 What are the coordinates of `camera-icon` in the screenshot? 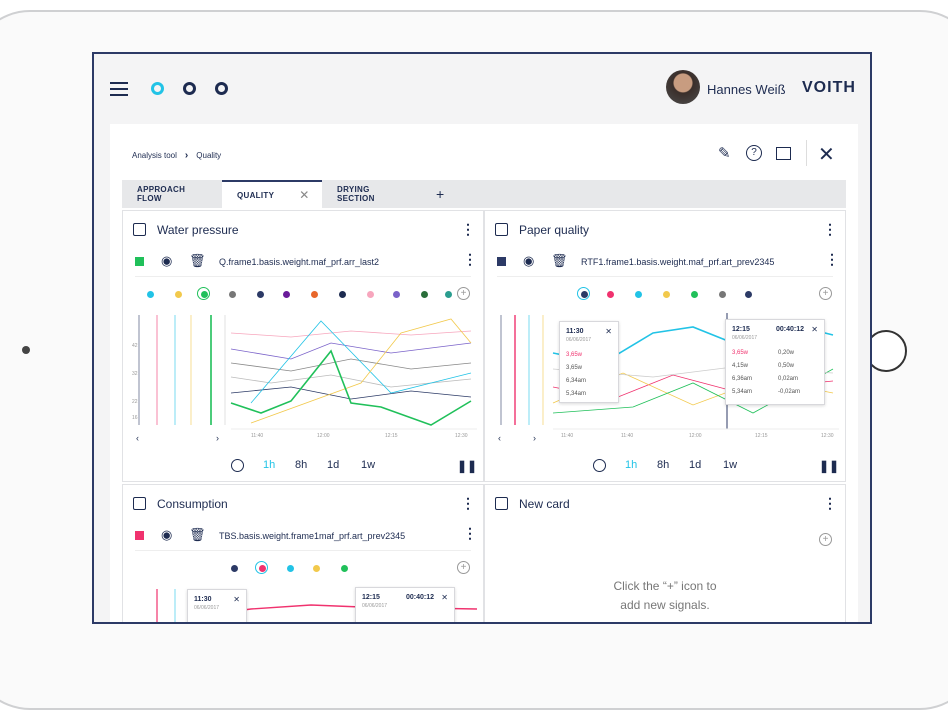 It's located at (783, 153).